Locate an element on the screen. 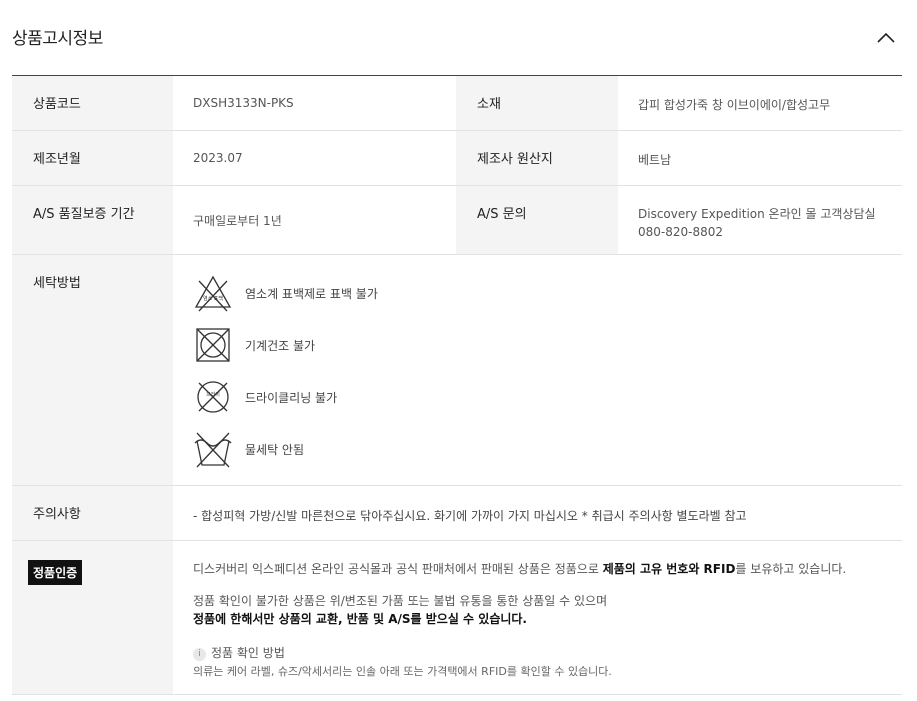 The image size is (917, 701). verify-method-title-text: 정품 확인 방법 is located at coordinates (248, 653).